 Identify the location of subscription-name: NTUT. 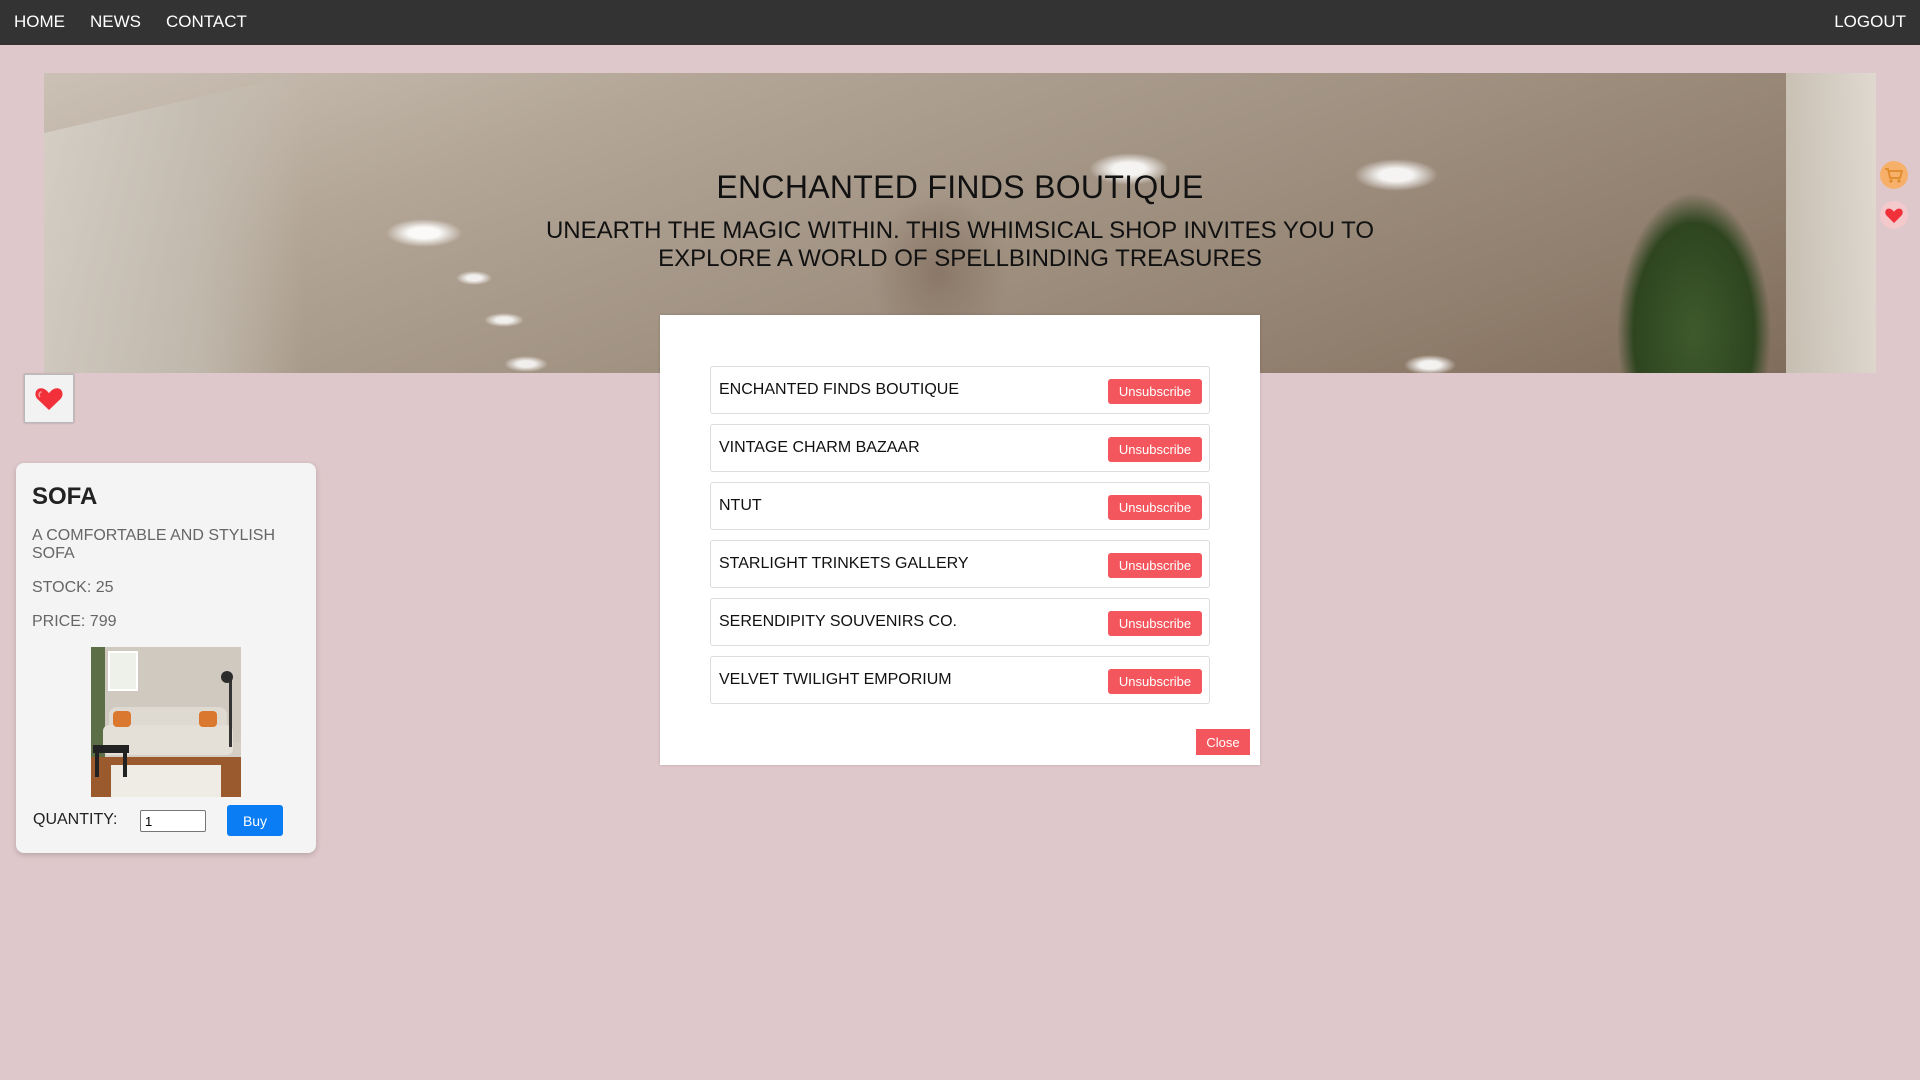
(740, 505).